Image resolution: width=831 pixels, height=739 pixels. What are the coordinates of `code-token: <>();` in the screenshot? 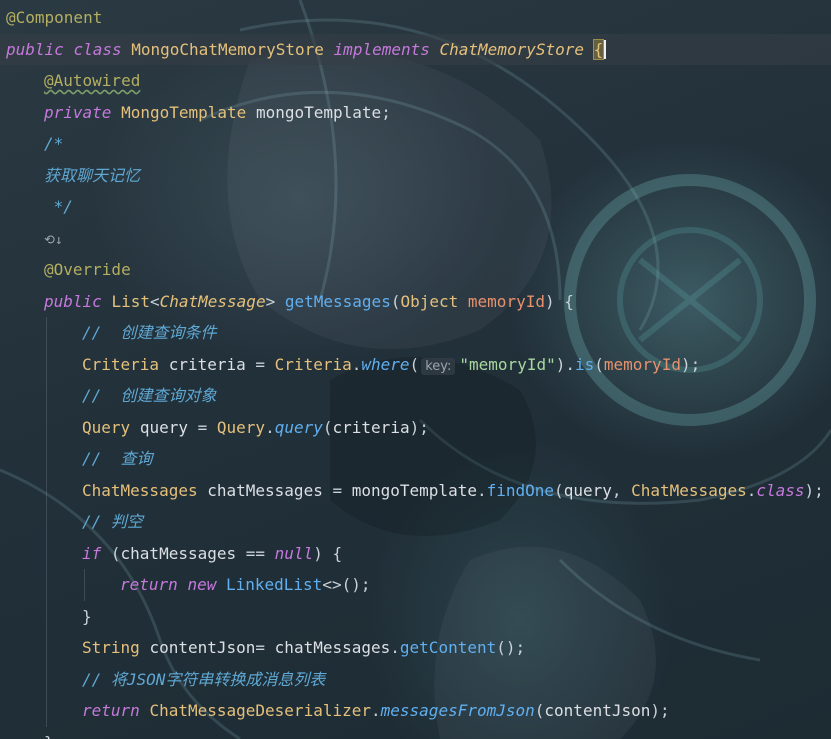 It's located at (346, 584).